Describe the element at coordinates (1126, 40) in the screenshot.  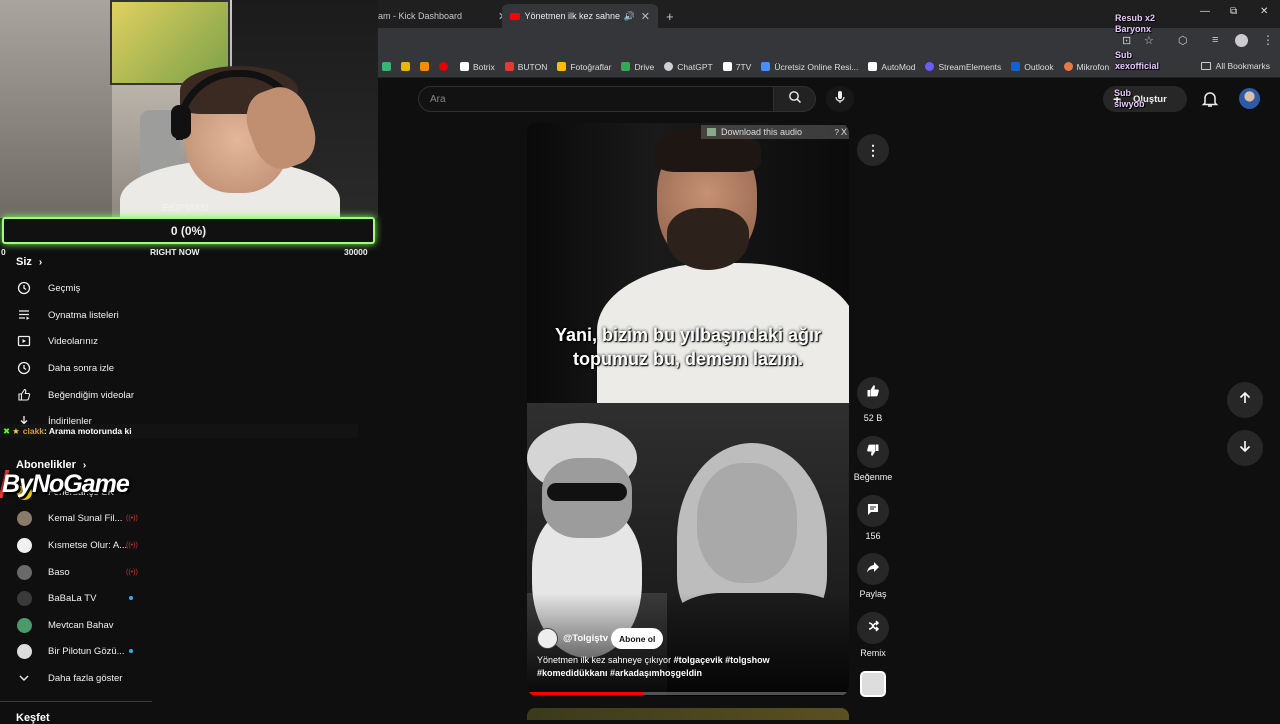
I see `cast-icon: ⊡` at that location.